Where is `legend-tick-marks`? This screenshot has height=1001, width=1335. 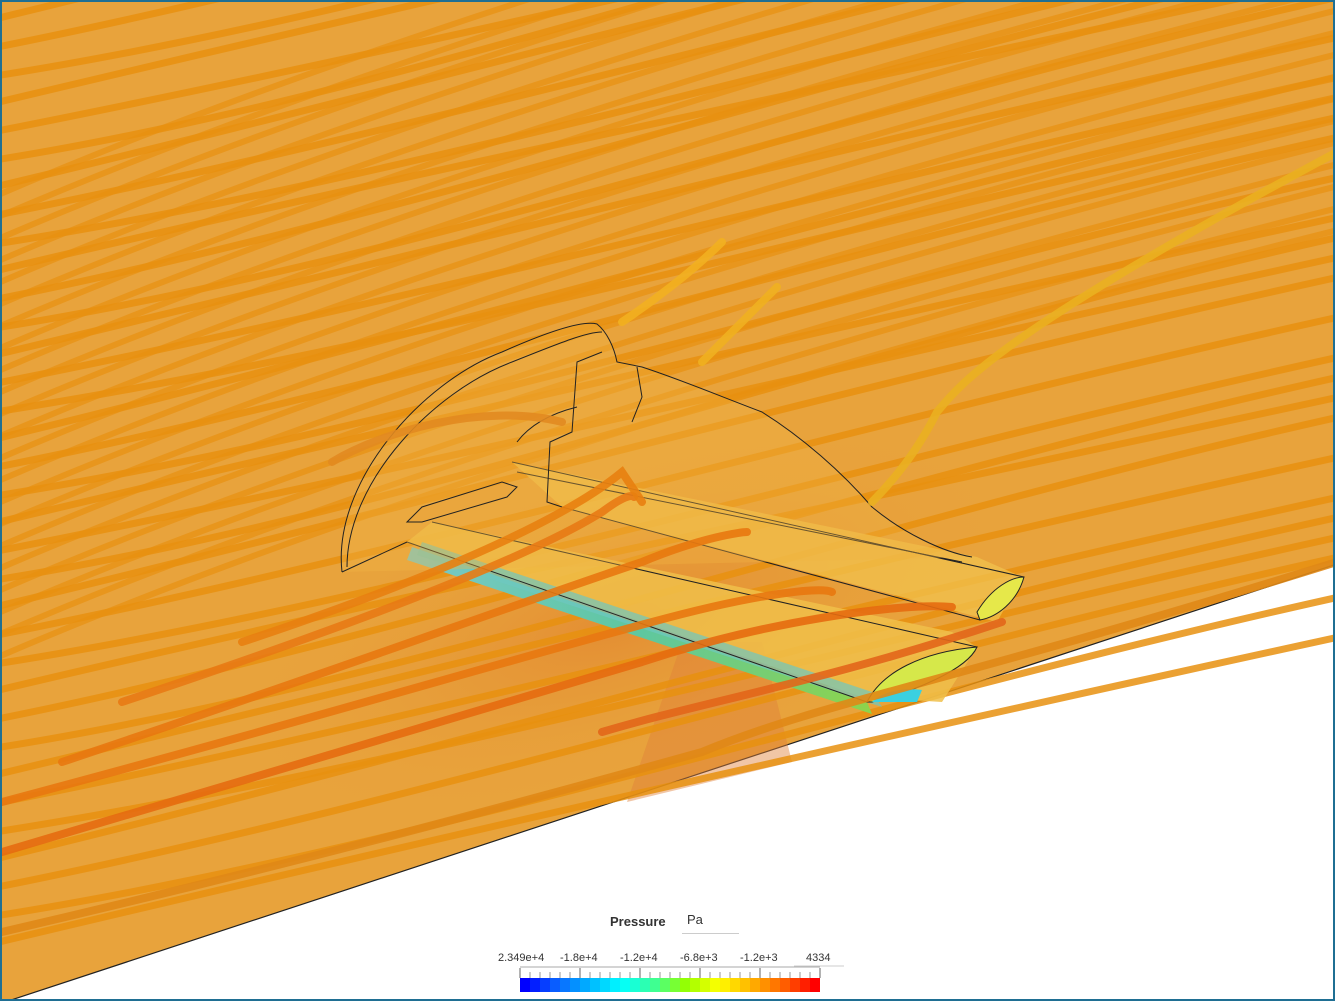 legend-tick-marks is located at coordinates (670, 973).